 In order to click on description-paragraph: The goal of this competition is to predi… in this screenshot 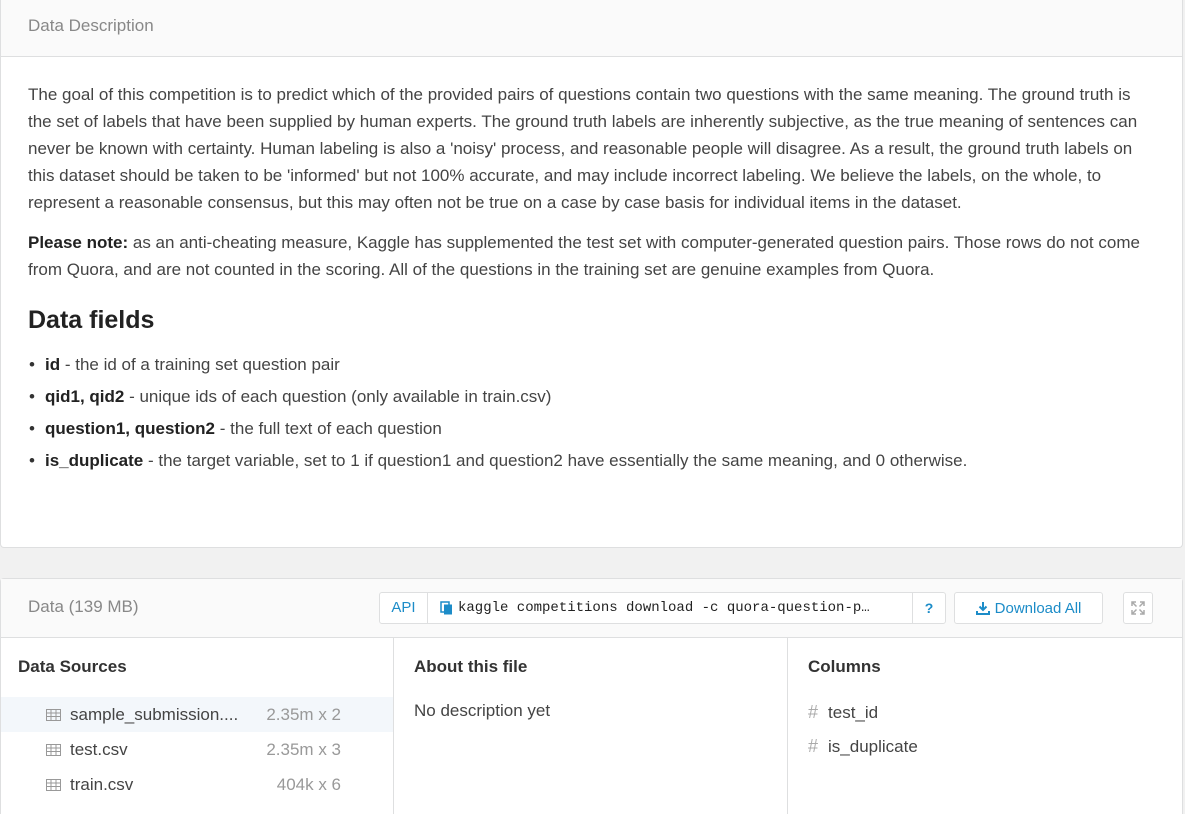, I will do `click(583, 148)`.